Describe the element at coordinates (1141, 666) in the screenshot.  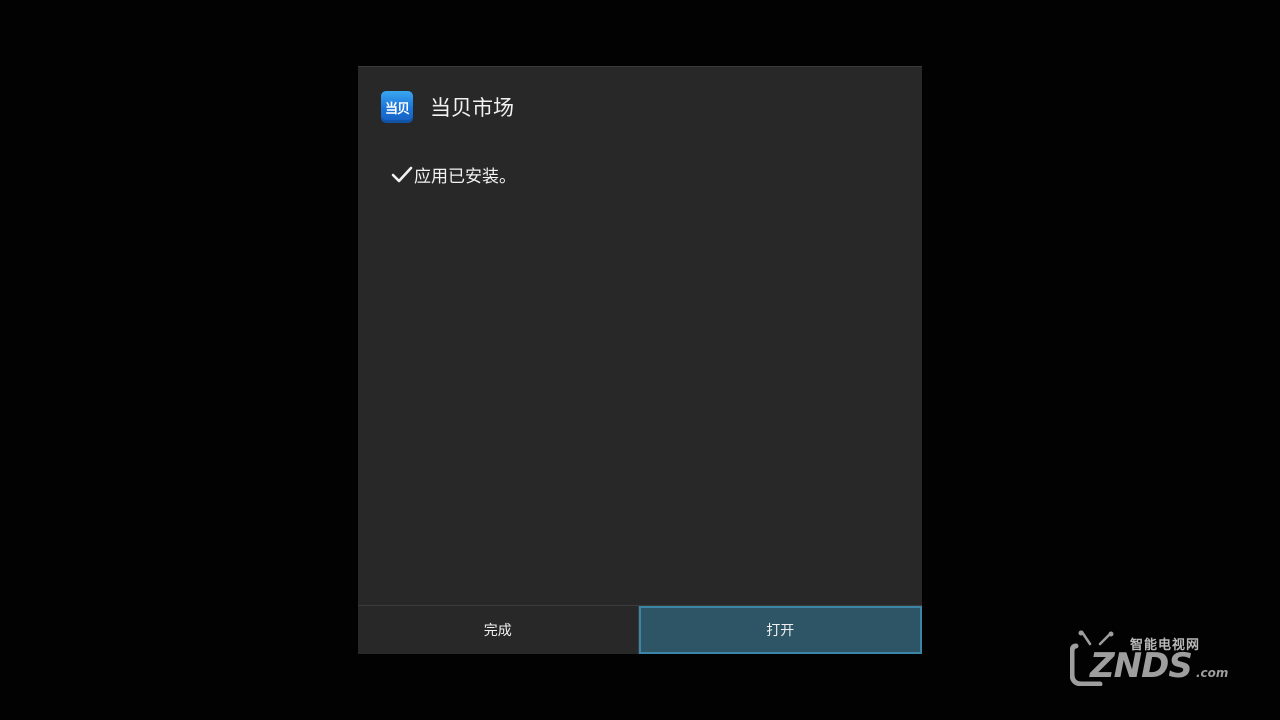
I see `watermark-brand: ZNDS` at that location.